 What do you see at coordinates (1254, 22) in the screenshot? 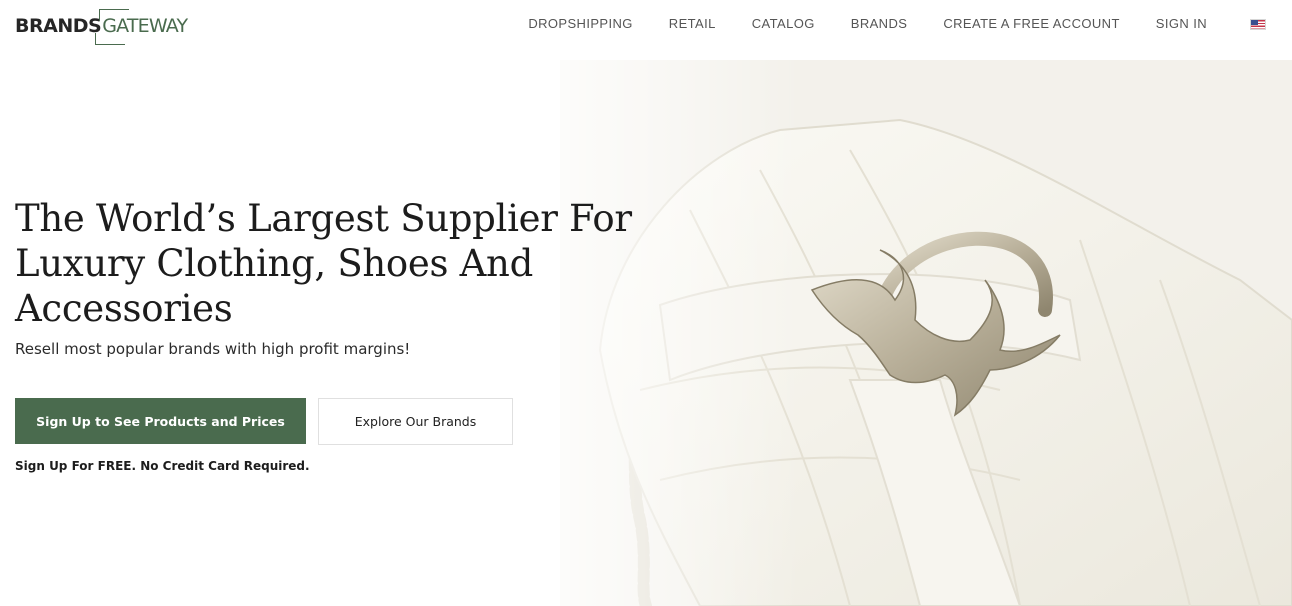
I see `flag-canton` at bounding box center [1254, 22].